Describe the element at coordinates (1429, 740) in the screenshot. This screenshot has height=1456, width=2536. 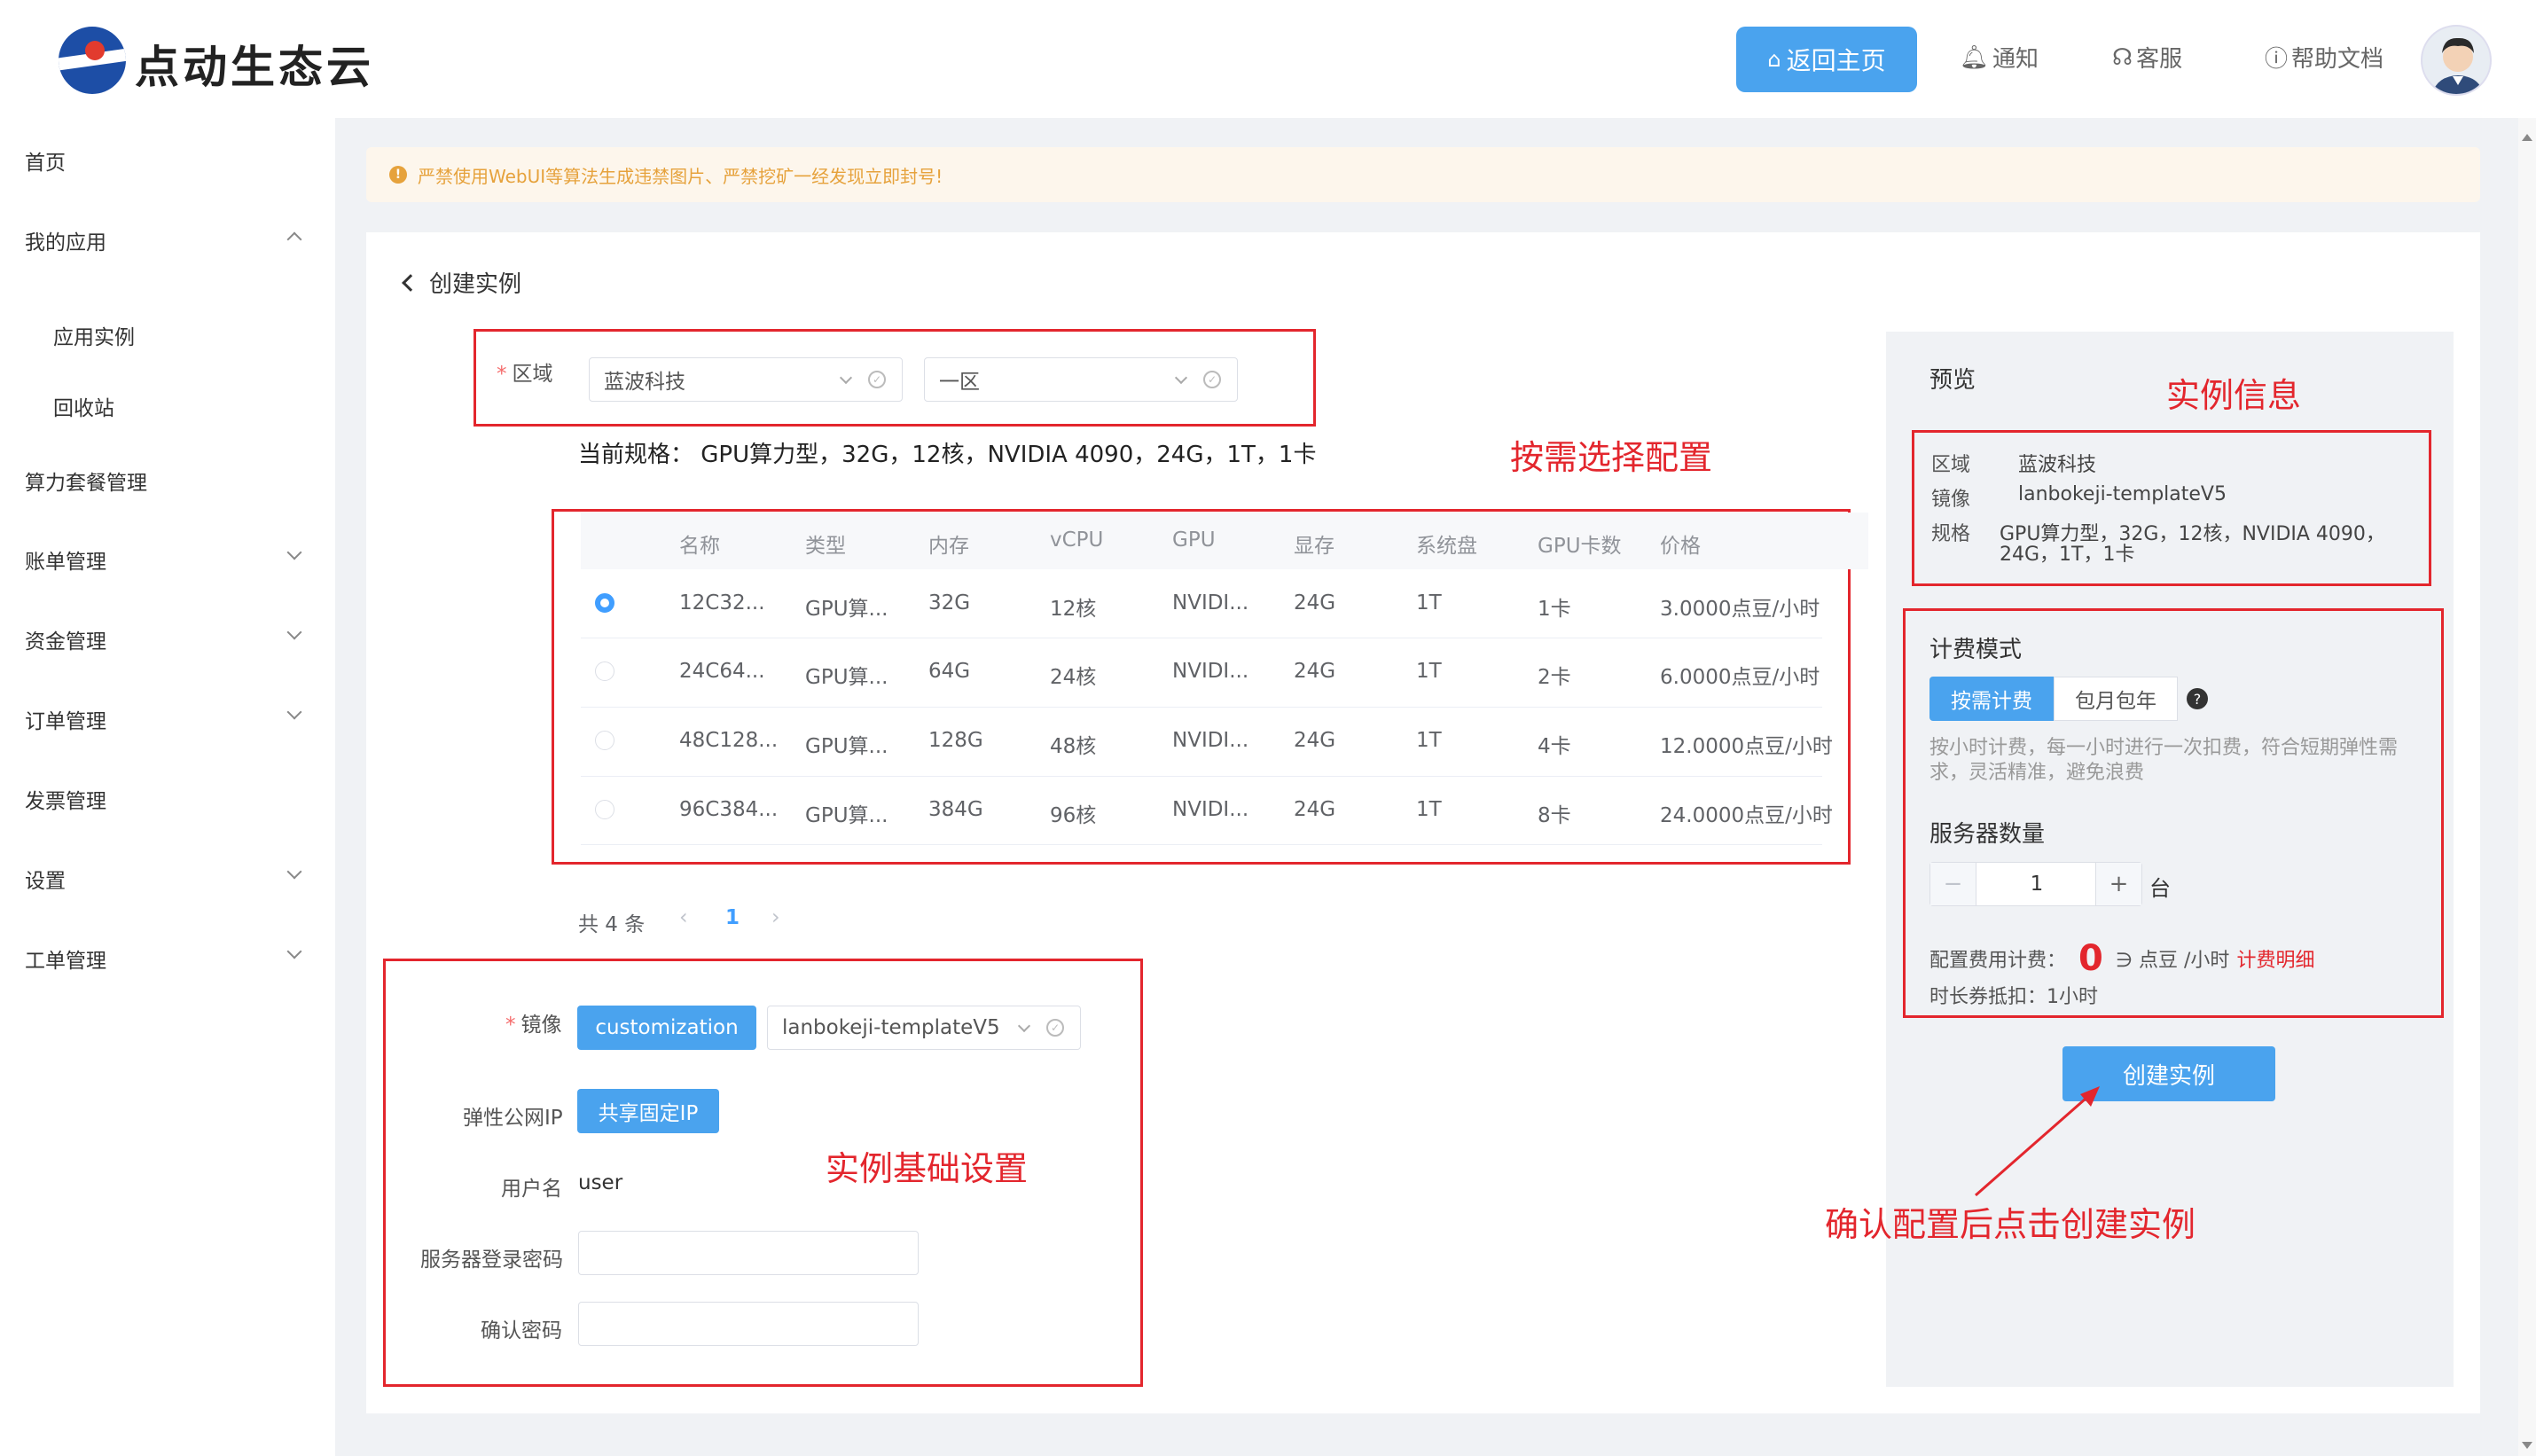
I see `table-cell: 1T` at that location.